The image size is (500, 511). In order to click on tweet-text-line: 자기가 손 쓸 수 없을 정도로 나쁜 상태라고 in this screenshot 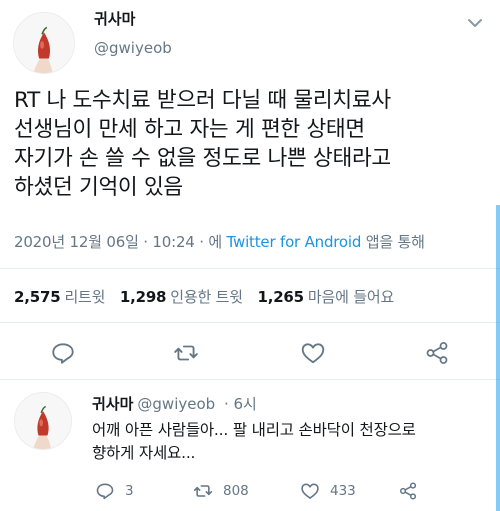, I will do `click(202, 158)`.